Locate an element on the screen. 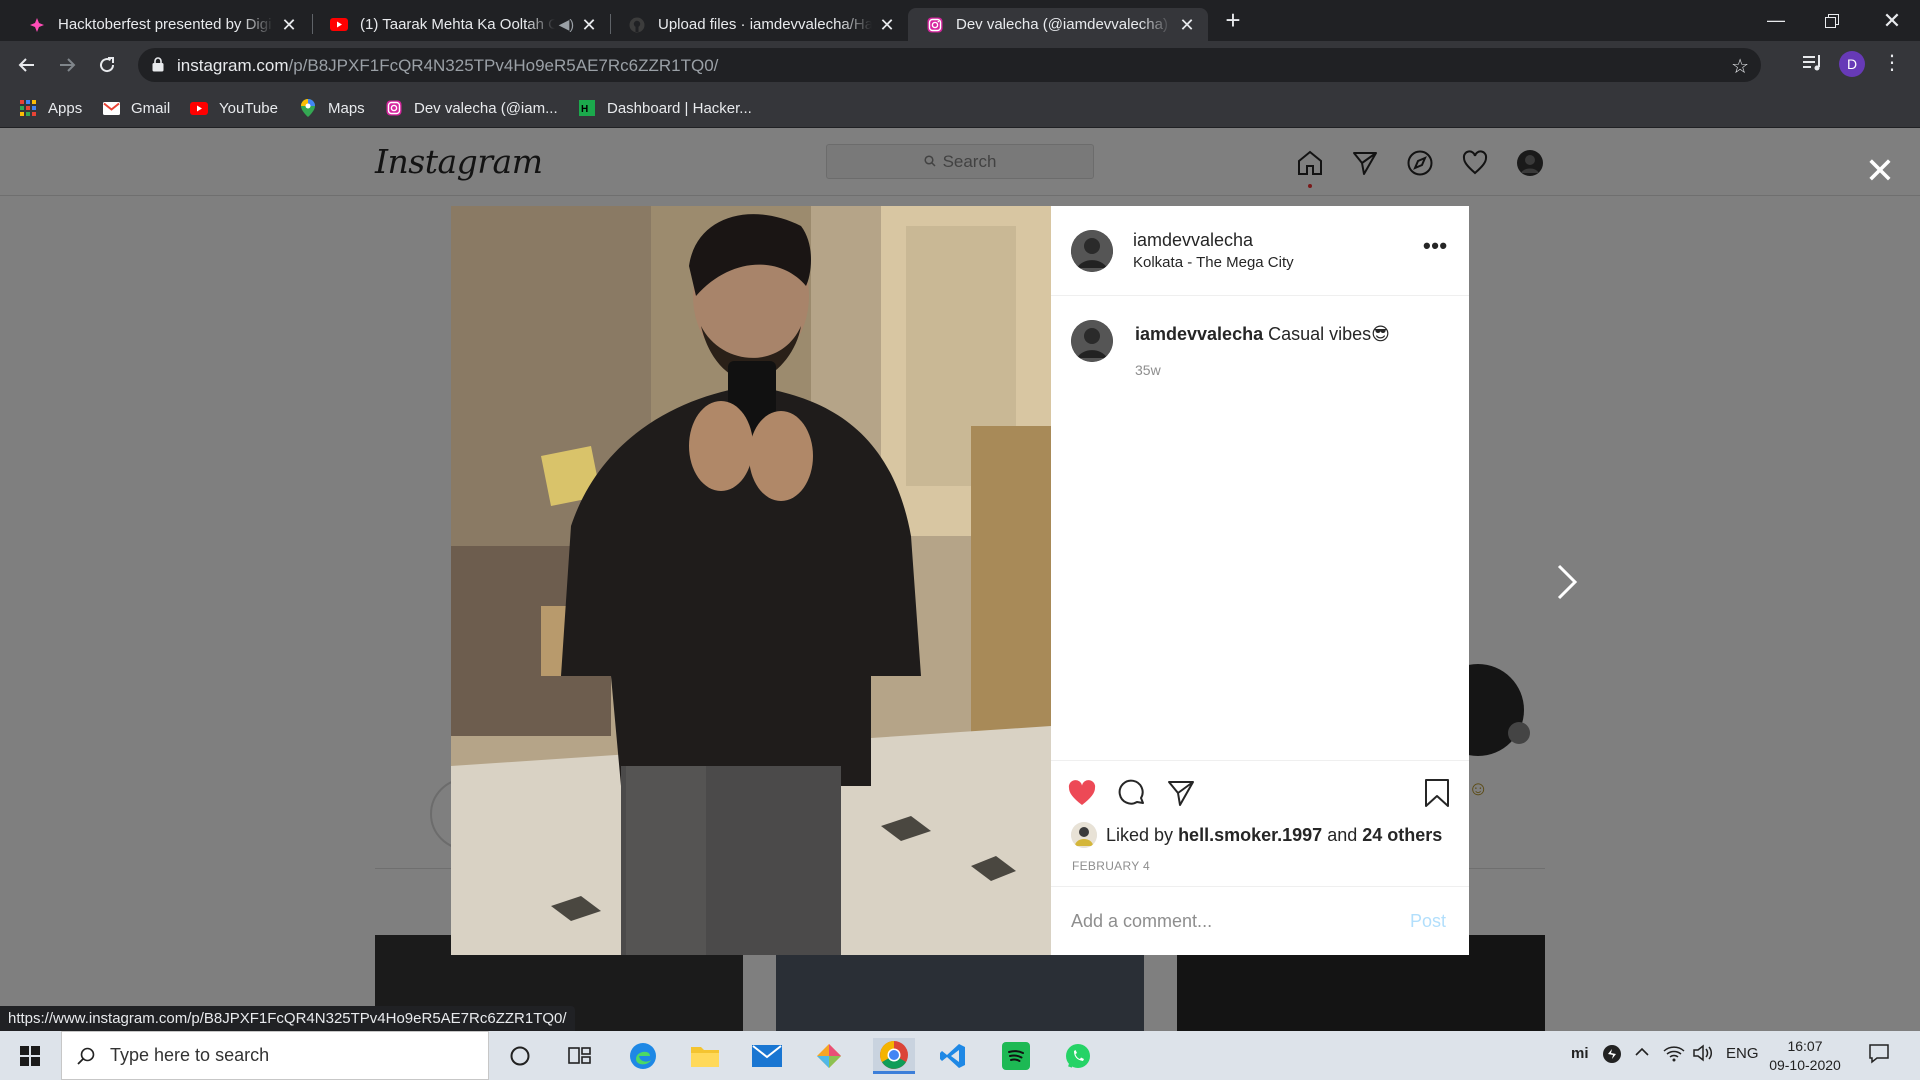  post-caption: iamdevvalecha Casual vibes😎 is located at coordinates (1262, 334).